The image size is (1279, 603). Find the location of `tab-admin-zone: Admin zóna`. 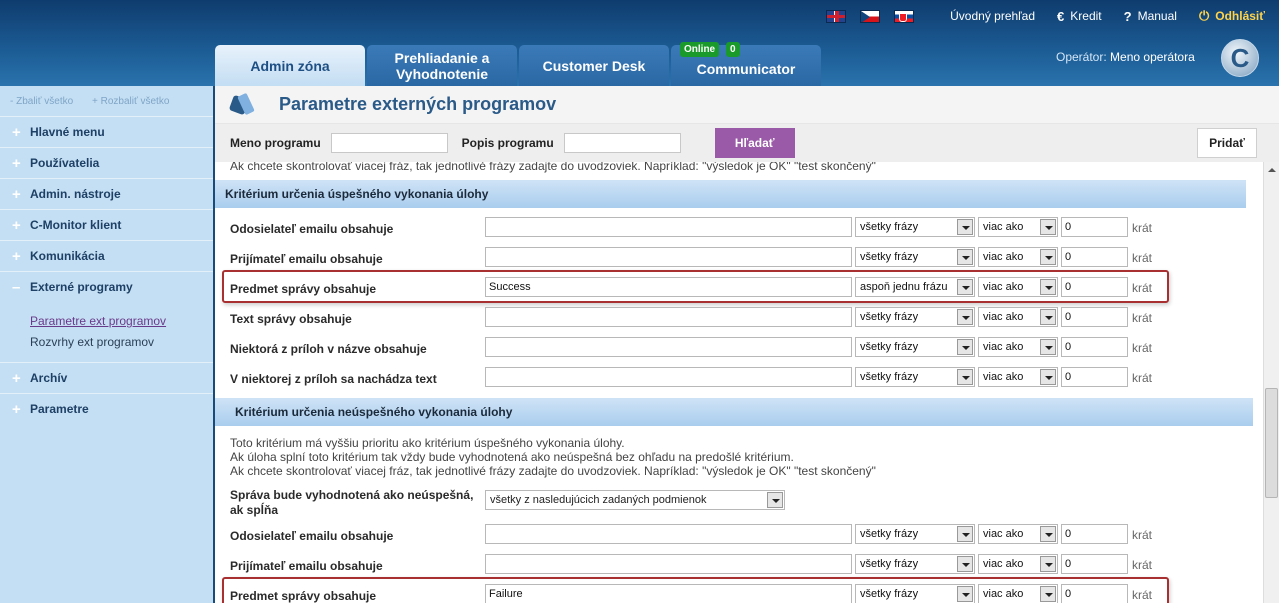

tab-admin-zone: Admin zóna is located at coordinates (290, 65).